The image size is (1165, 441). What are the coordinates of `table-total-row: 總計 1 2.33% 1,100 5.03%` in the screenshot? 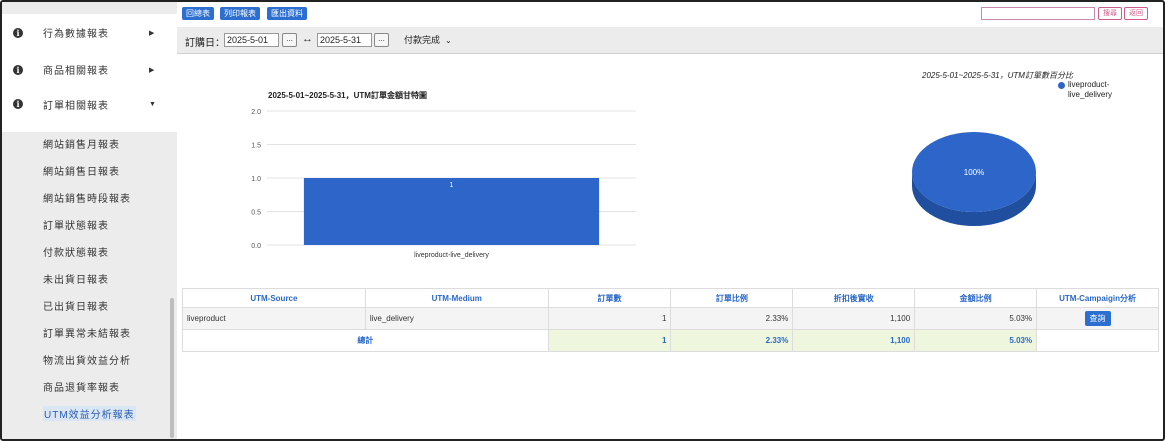 It's located at (670, 340).